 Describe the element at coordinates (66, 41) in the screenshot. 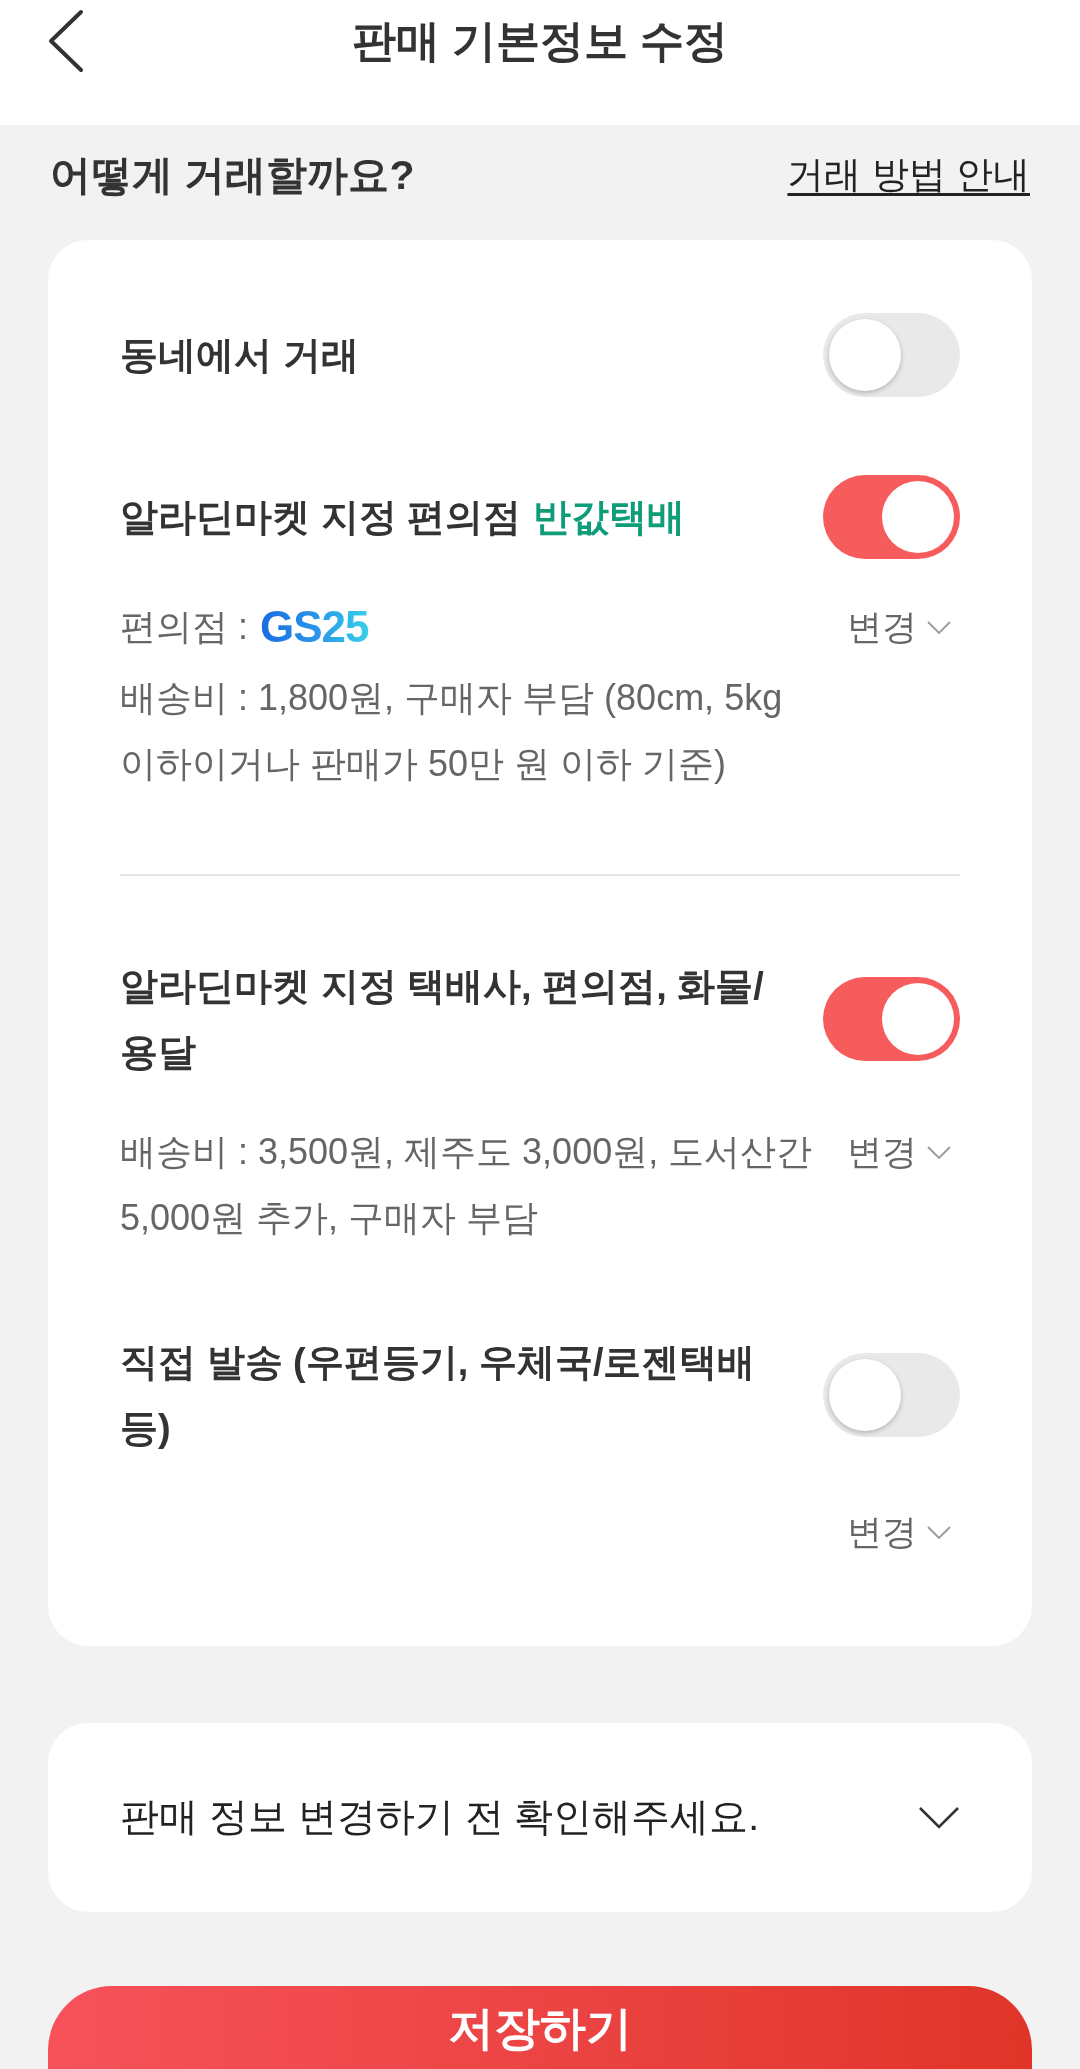

I see `chevron-left-icon` at that location.